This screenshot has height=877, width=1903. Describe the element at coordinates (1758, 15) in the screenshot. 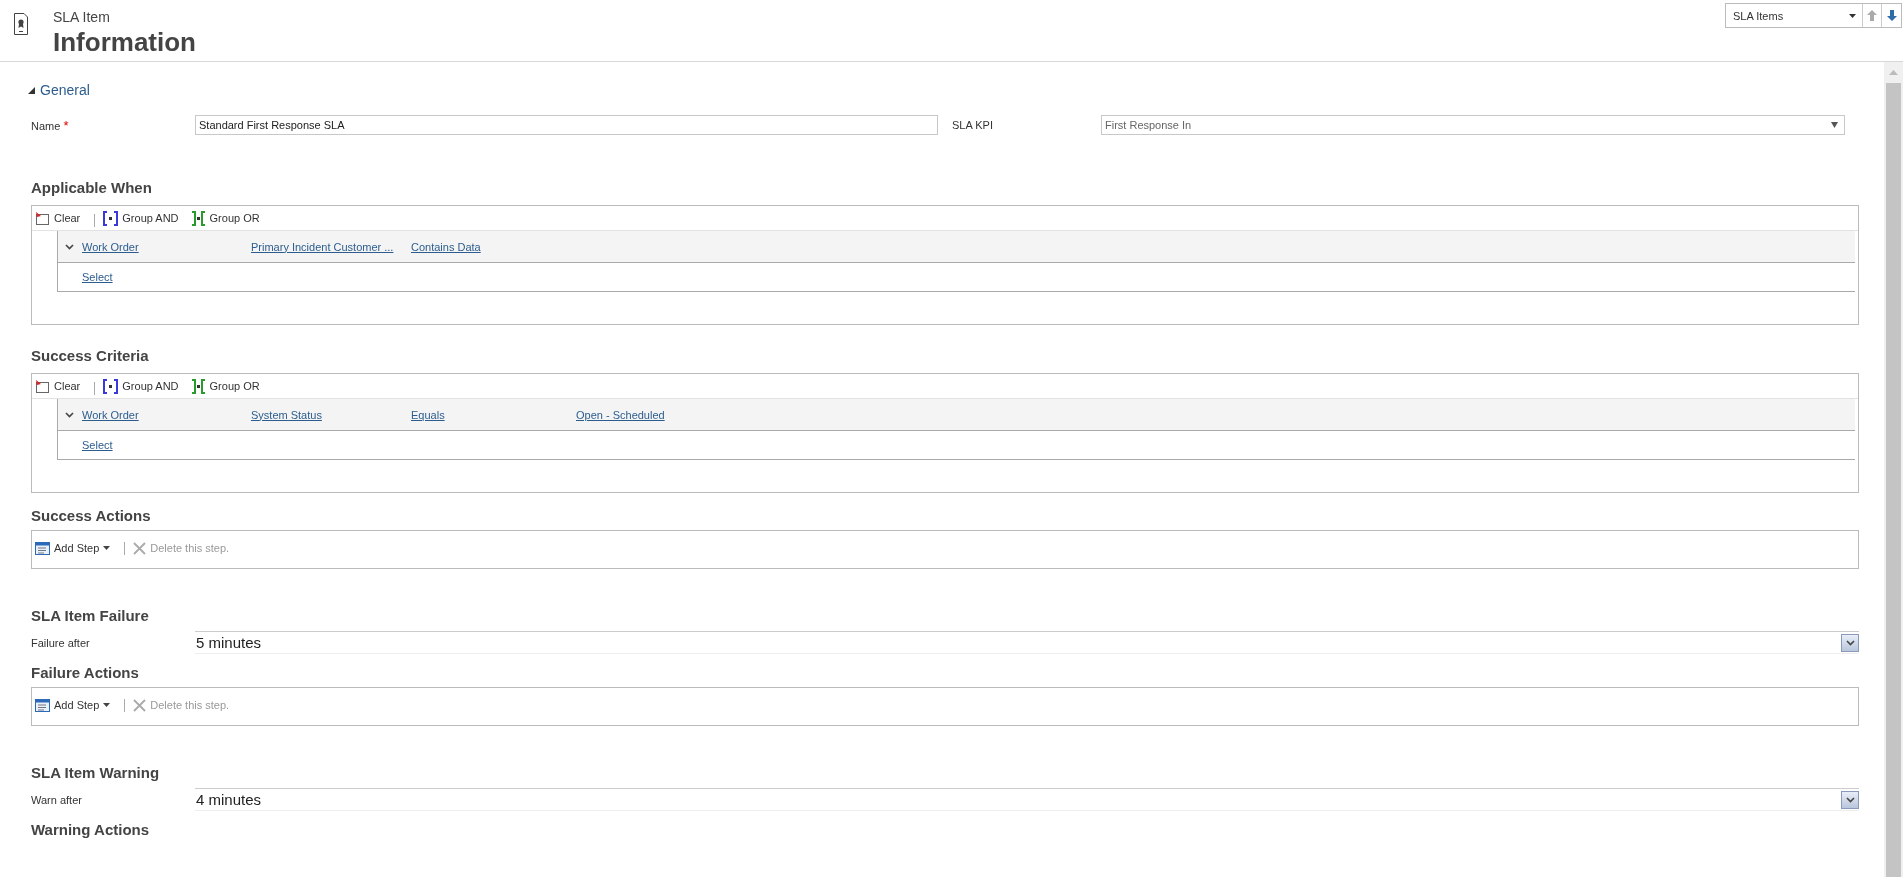

I see `select-value: SLA Items` at that location.